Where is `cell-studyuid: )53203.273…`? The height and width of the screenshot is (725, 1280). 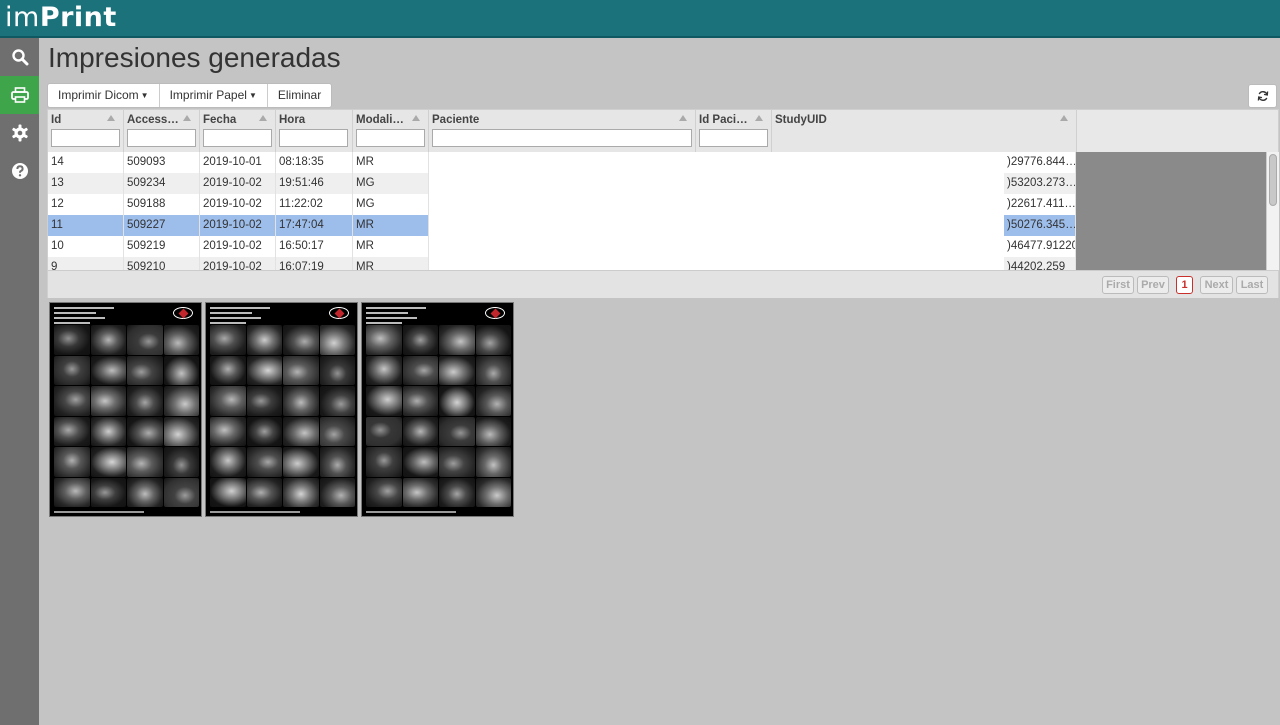 cell-studyuid: )53203.273… is located at coordinates (1040, 183).